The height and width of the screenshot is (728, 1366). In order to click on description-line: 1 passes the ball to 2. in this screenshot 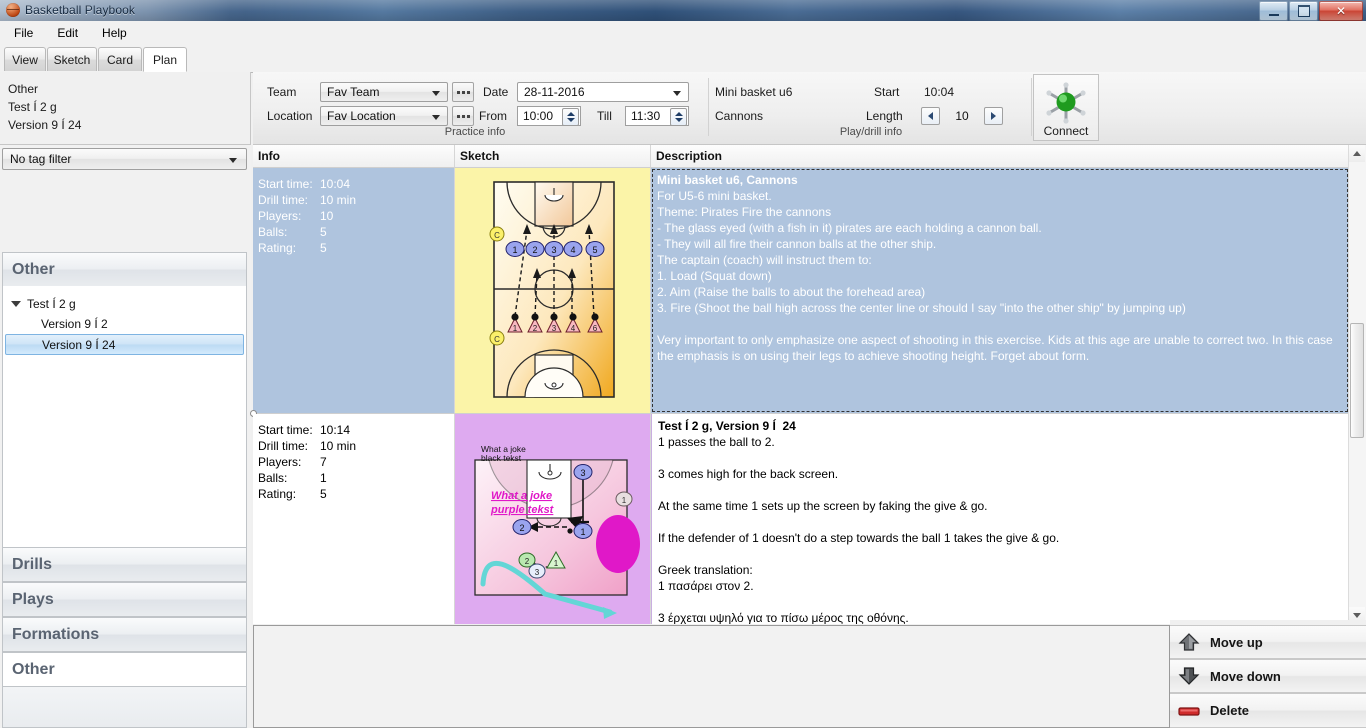, I will do `click(716, 442)`.